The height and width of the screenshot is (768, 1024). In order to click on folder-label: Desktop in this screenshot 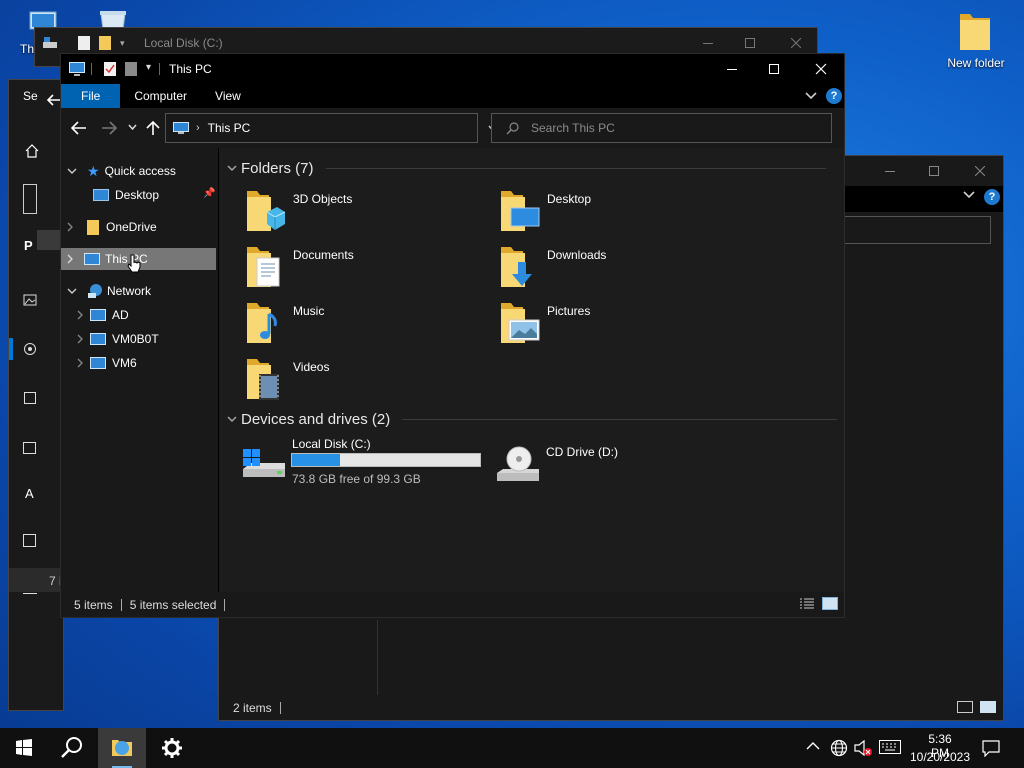, I will do `click(569, 199)`.